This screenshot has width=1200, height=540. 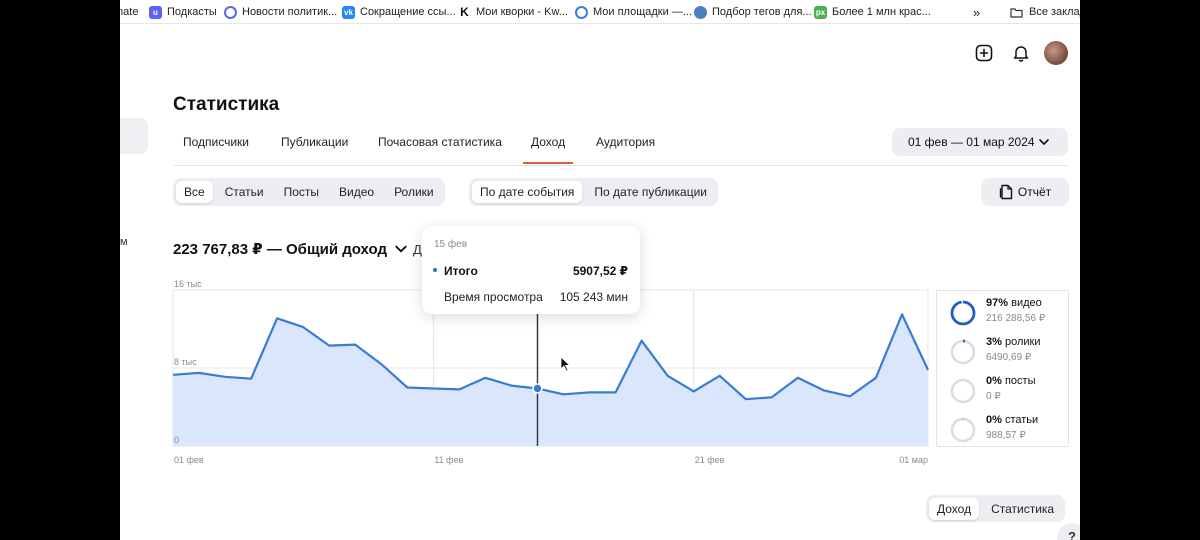 I want to click on page-title: Статистика, so click(x=226, y=104).